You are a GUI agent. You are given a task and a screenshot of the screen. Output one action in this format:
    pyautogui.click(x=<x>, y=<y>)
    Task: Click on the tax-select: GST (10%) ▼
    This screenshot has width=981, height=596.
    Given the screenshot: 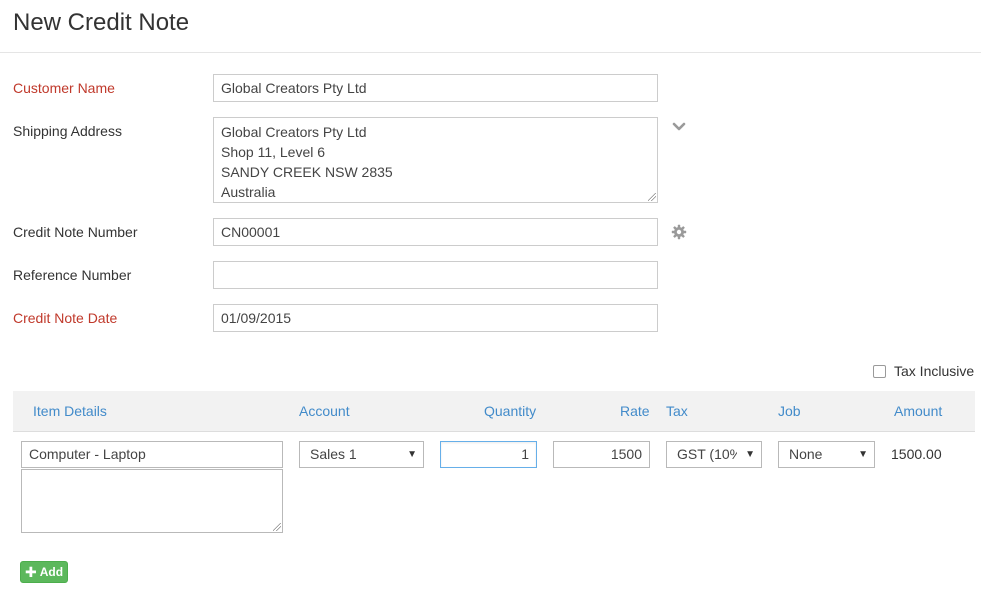 What is the action you would take?
    pyautogui.click(x=714, y=454)
    